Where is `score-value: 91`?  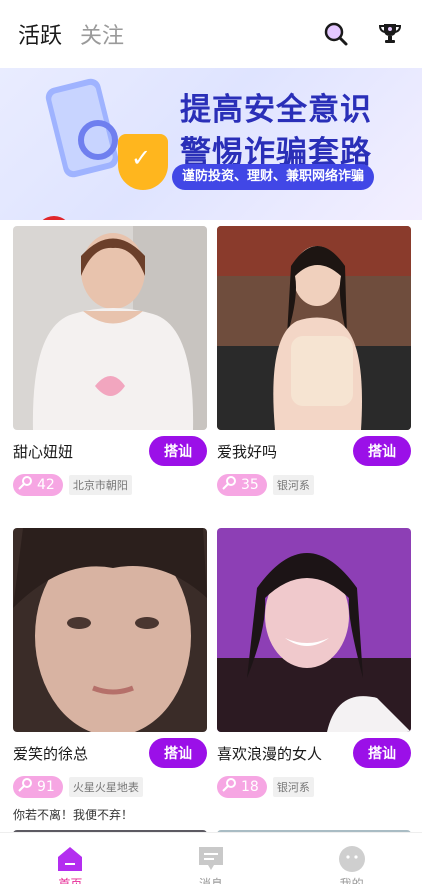
score-value: 91 is located at coordinates (46, 787).